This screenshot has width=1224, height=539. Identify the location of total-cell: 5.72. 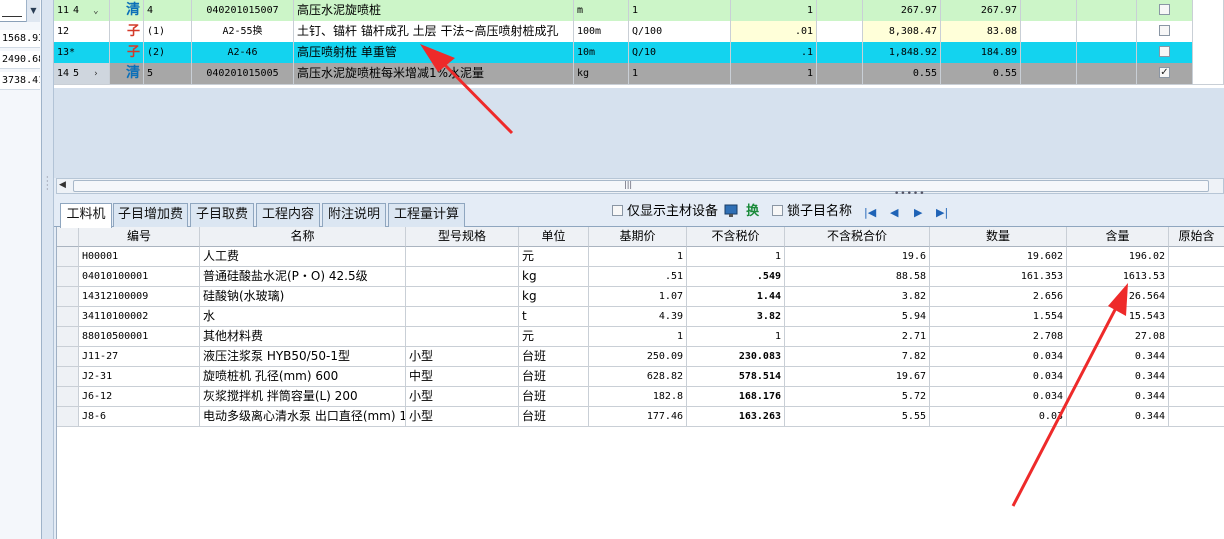
(857, 397).